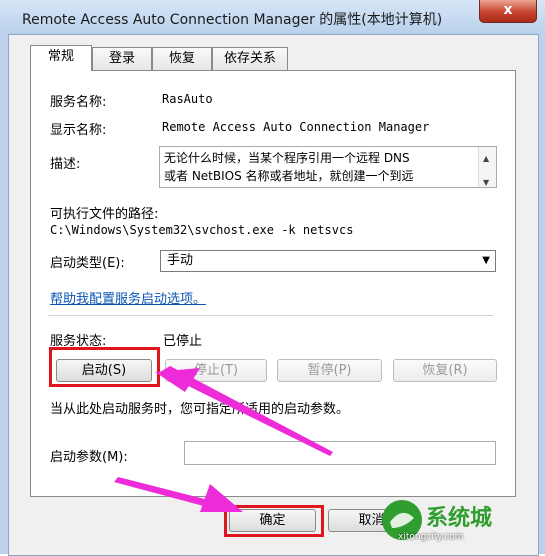 Image resolution: width=545 pixels, height=556 pixels. I want to click on watermark-logo: 系统城 xitongcity.com, so click(455, 521).